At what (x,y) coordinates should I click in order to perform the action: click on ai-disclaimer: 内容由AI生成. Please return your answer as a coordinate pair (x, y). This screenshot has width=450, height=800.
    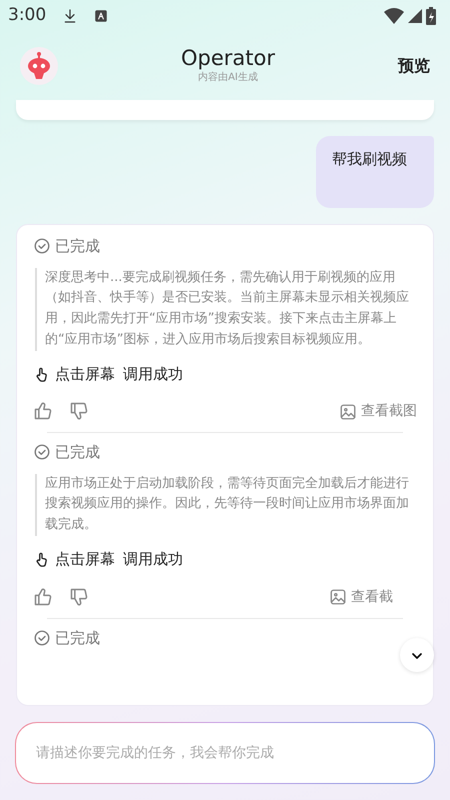
    Looking at the image, I should click on (228, 78).